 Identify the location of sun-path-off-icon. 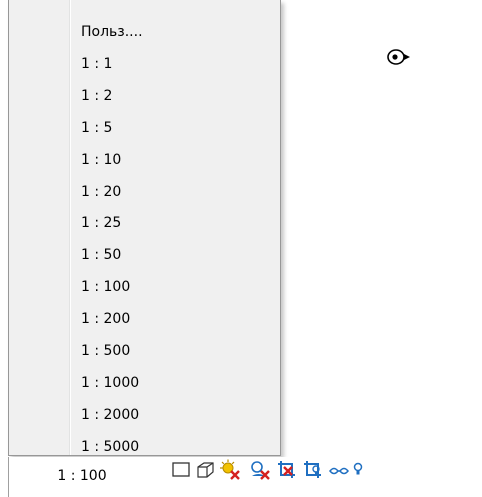
(230, 470).